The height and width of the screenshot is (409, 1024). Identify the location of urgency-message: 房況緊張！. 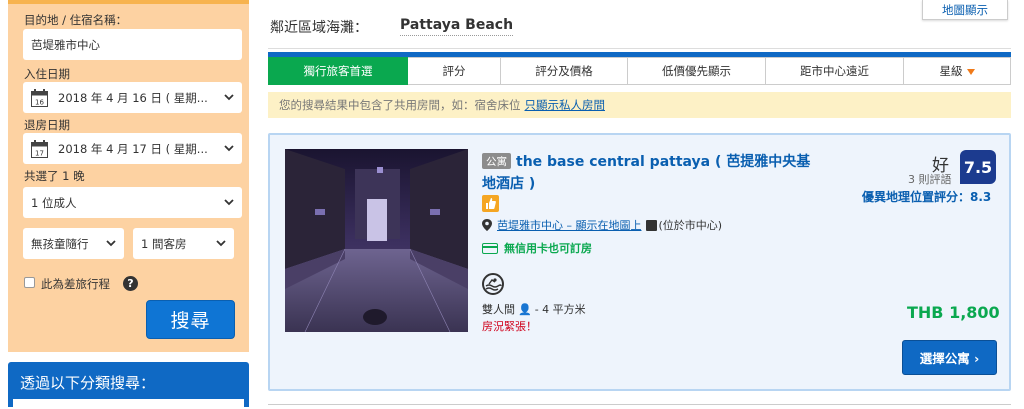
(509, 326).